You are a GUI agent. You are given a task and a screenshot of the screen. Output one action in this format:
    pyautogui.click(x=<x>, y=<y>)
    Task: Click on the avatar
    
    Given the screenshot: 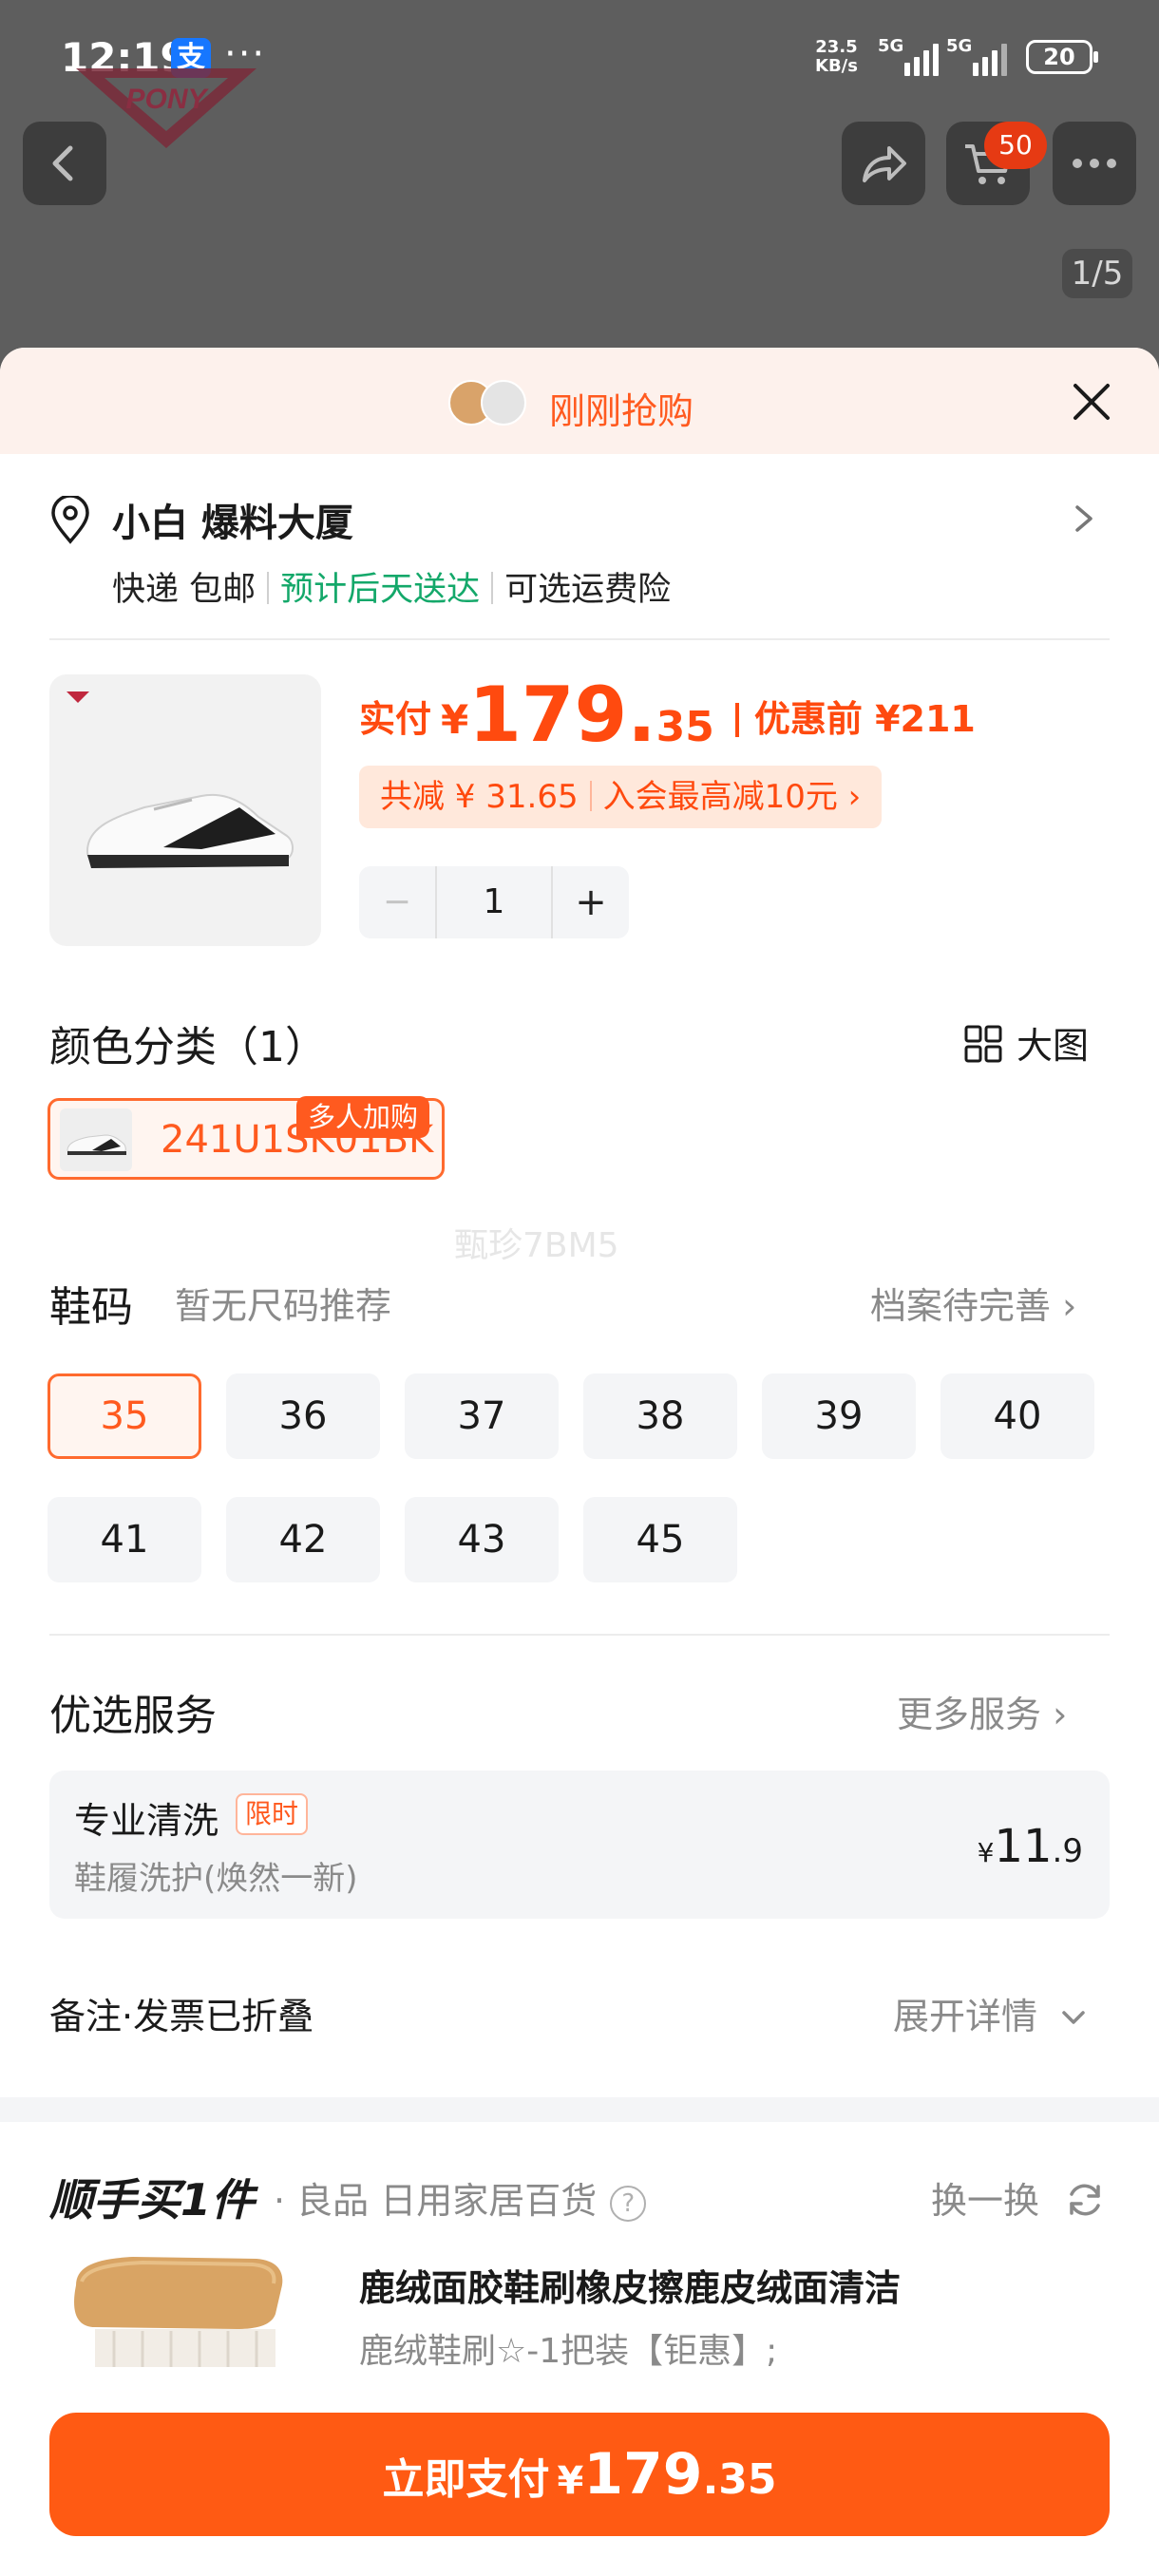 What is the action you would take?
    pyautogui.click(x=503, y=403)
    